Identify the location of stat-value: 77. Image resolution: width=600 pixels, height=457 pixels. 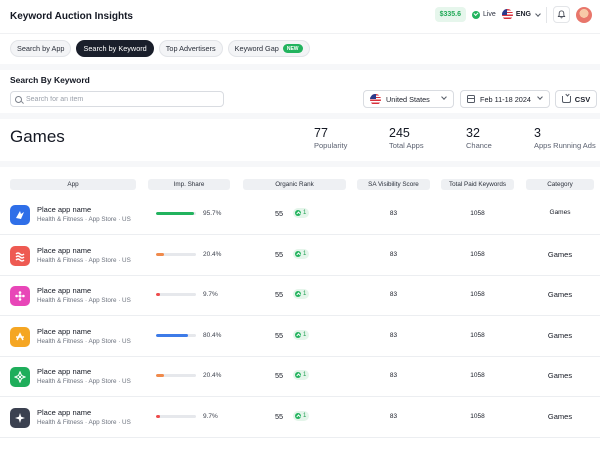
(321, 133).